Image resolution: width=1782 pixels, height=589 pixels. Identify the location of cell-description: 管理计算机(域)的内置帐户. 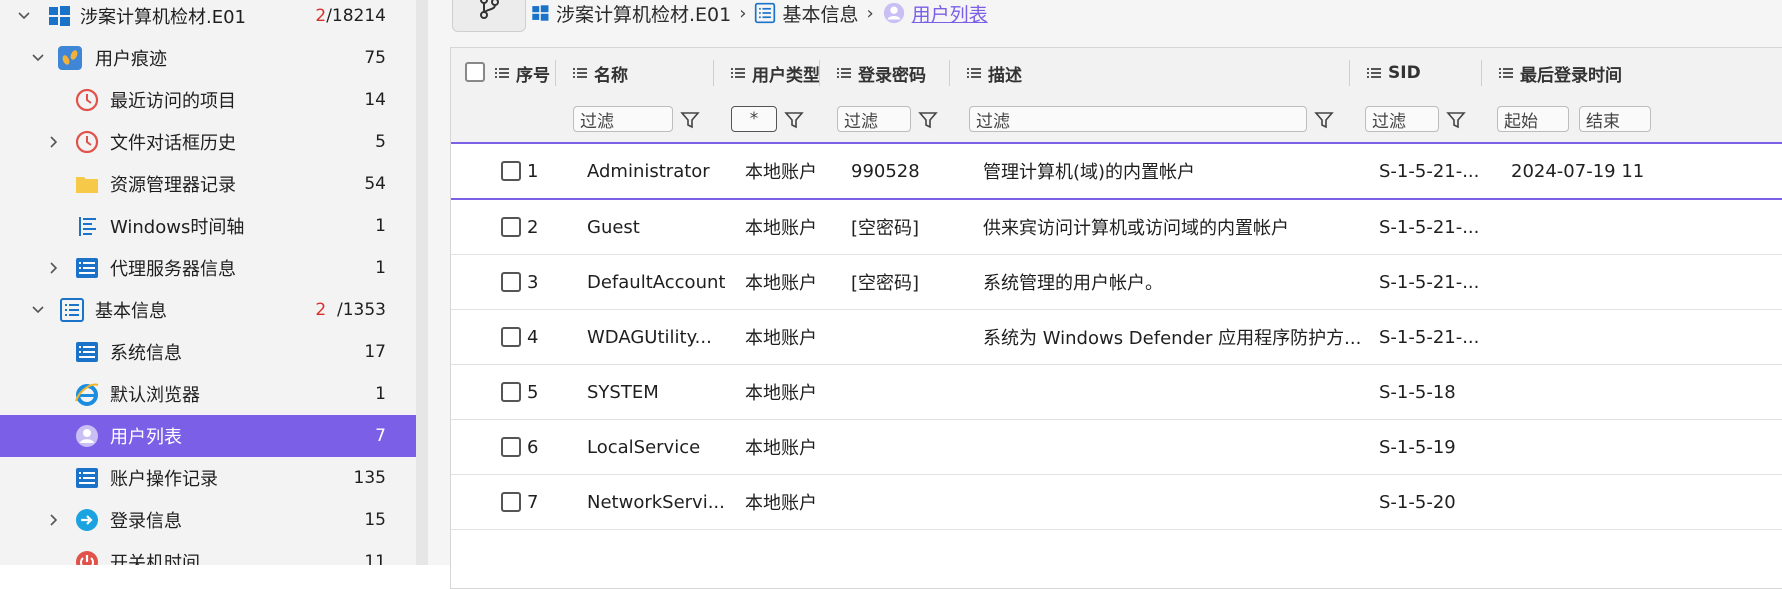
(1089, 172).